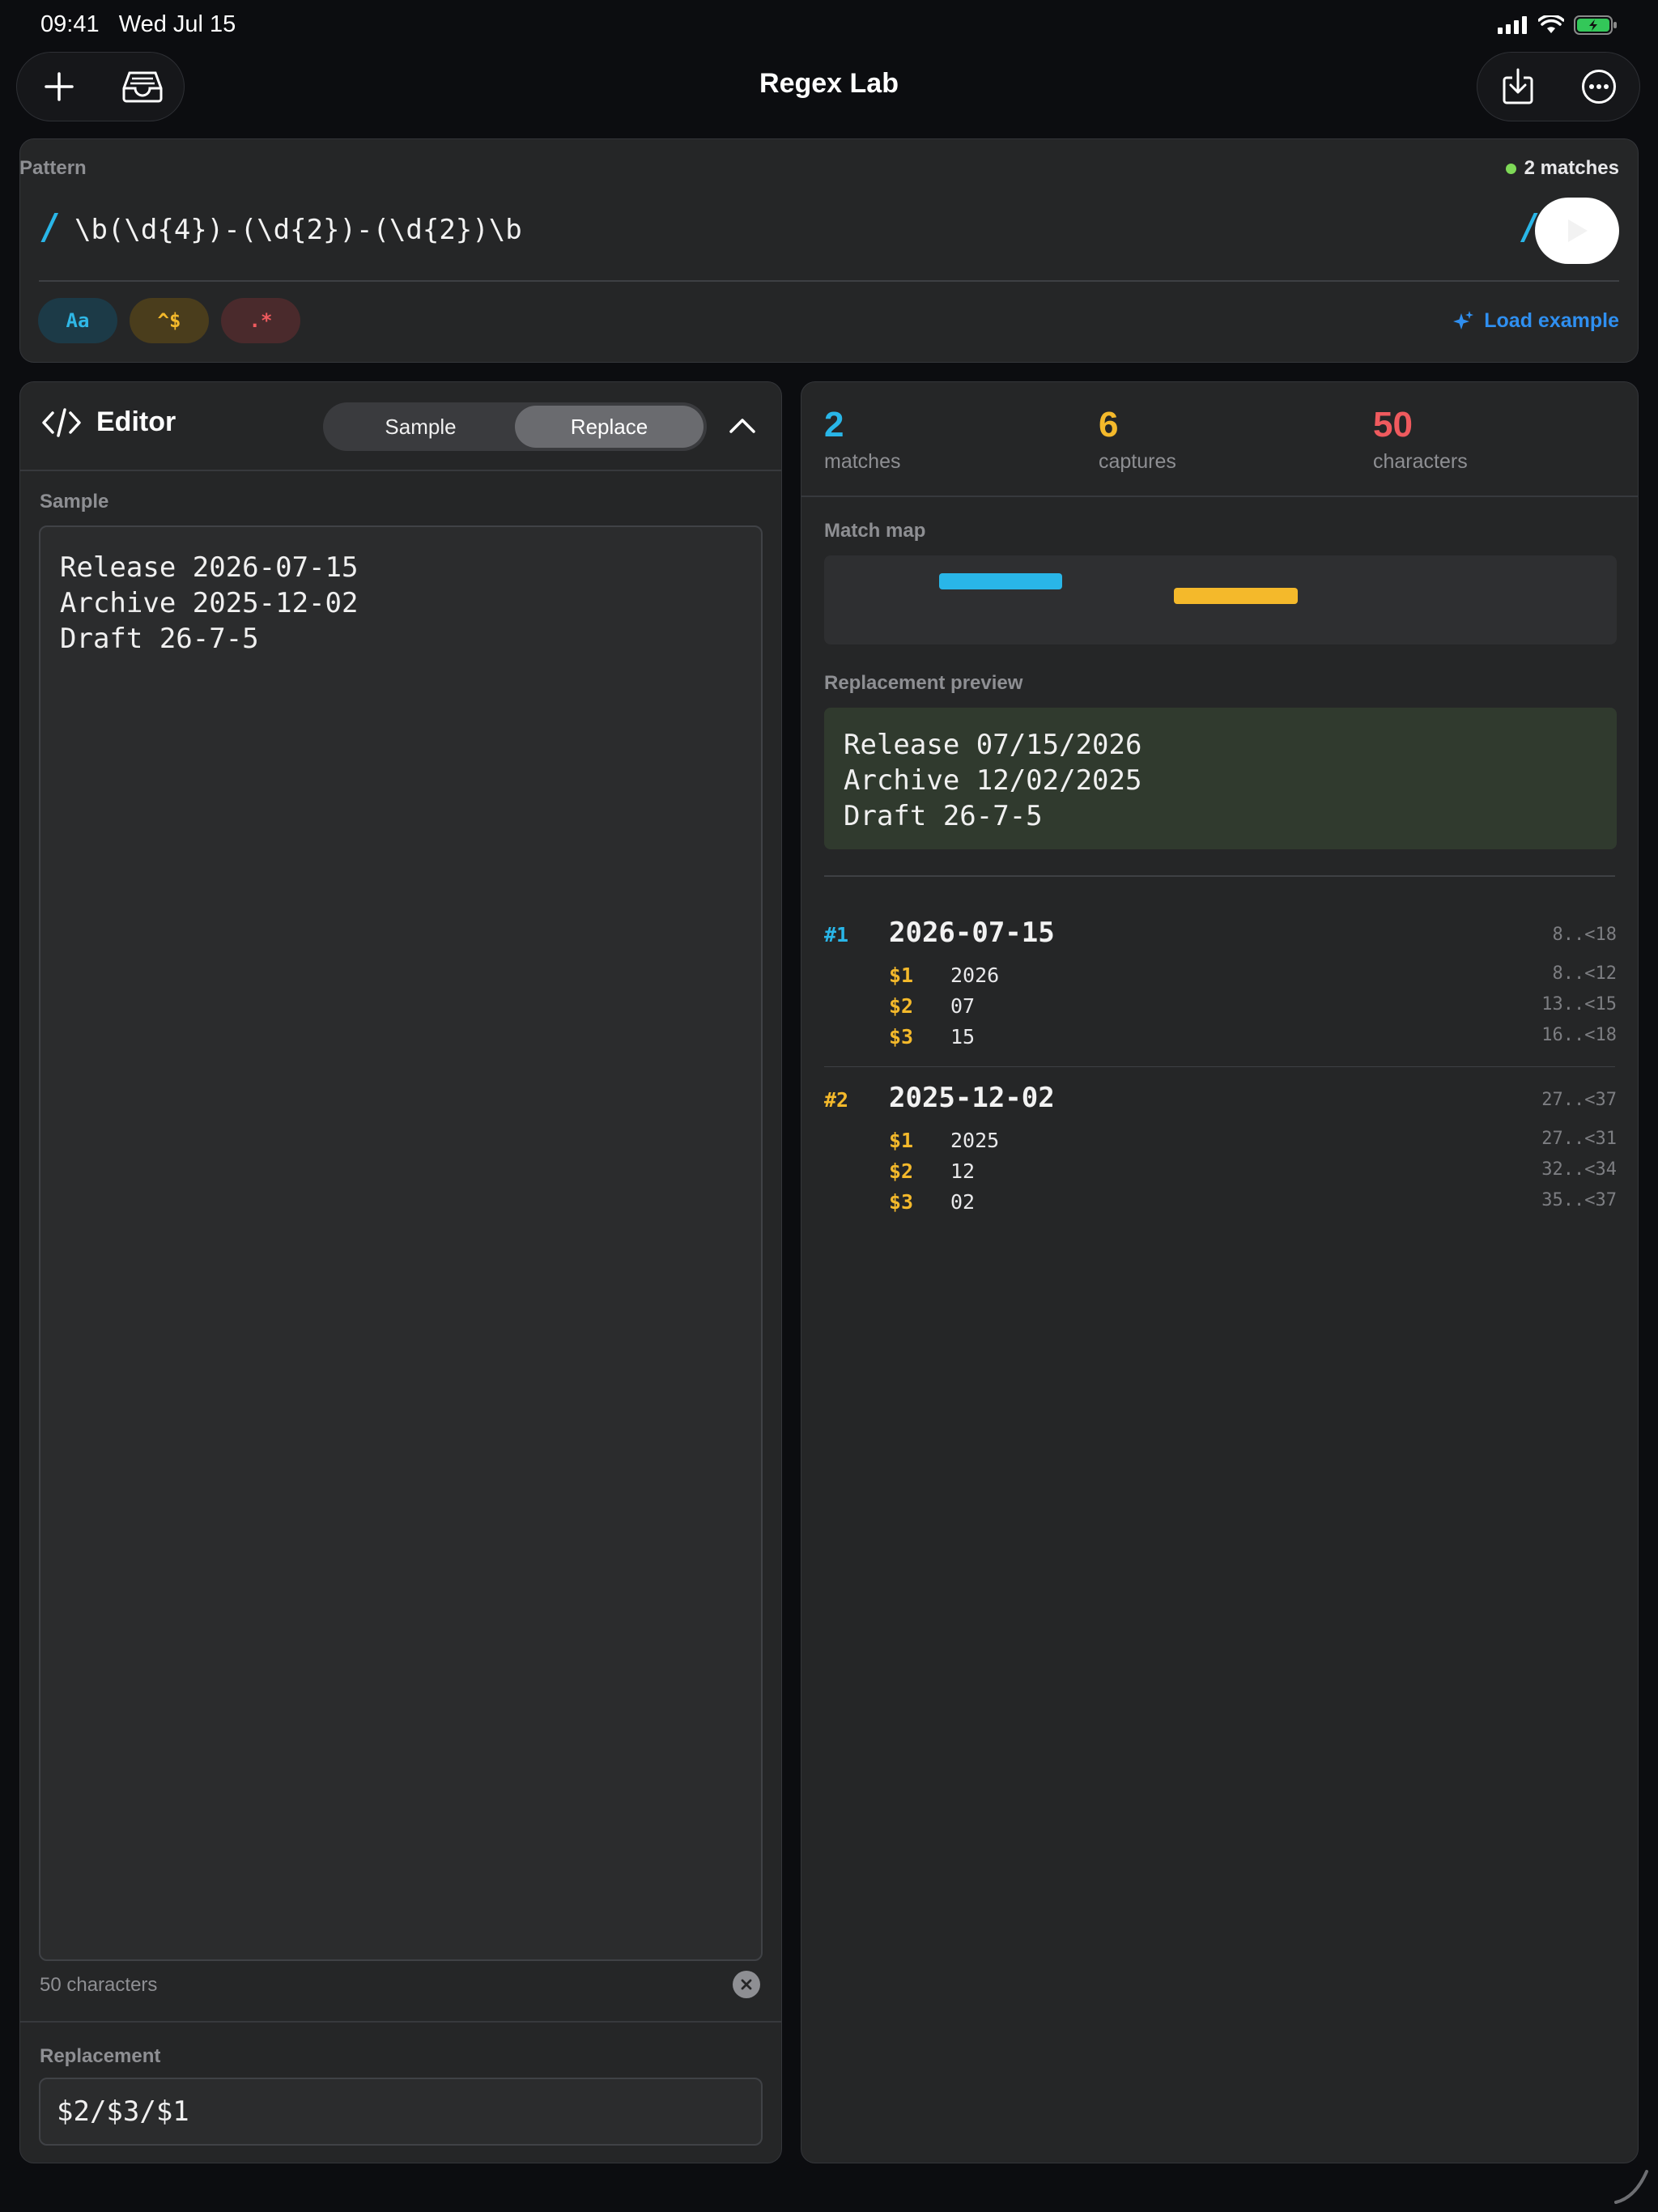  What do you see at coordinates (420, 427) in the screenshot?
I see `segment-sample: Sample` at bounding box center [420, 427].